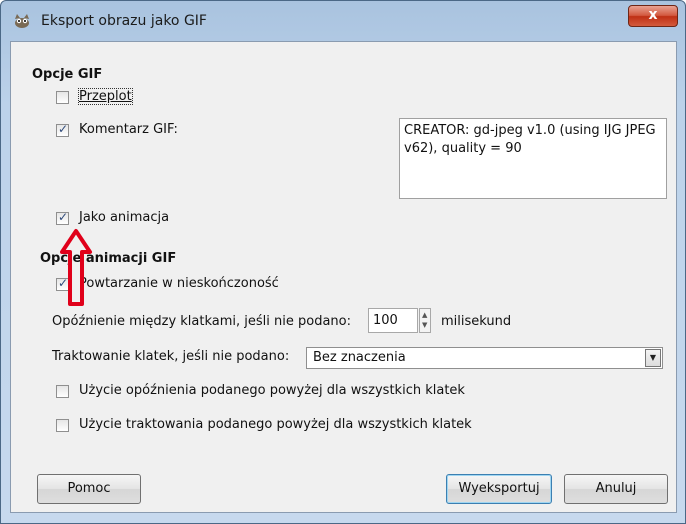  What do you see at coordinates (393, 320) in the screenshot?
I see `delay-input: 100` at bounding box center [393, 320].